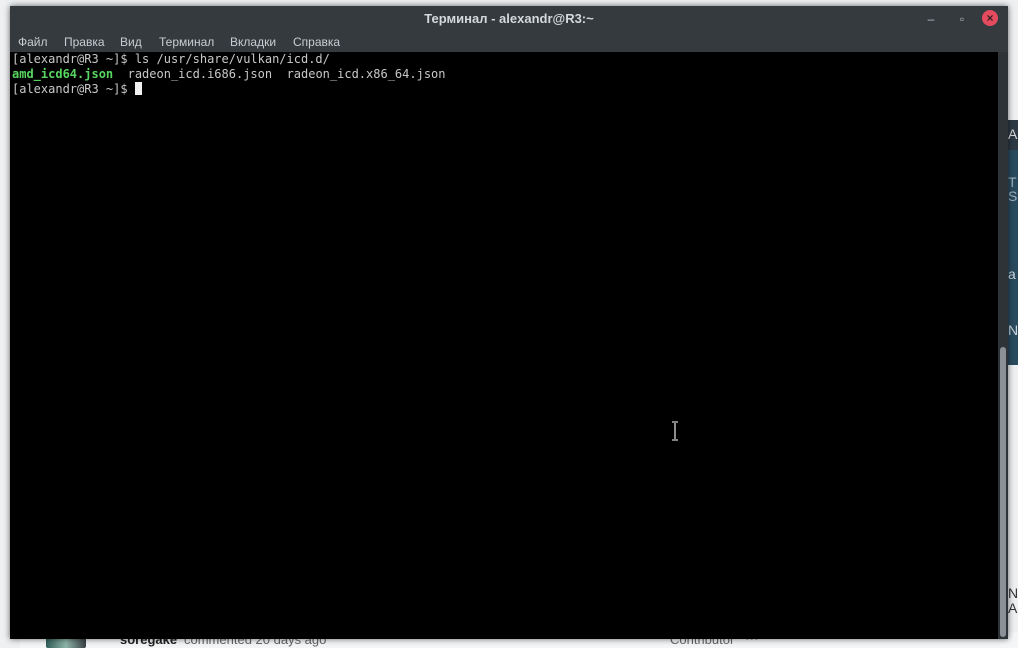  What do you see at coordinates (316, 42) in the screenshot?
I see `menu-help: Справка` at bounding box center [316, 42].